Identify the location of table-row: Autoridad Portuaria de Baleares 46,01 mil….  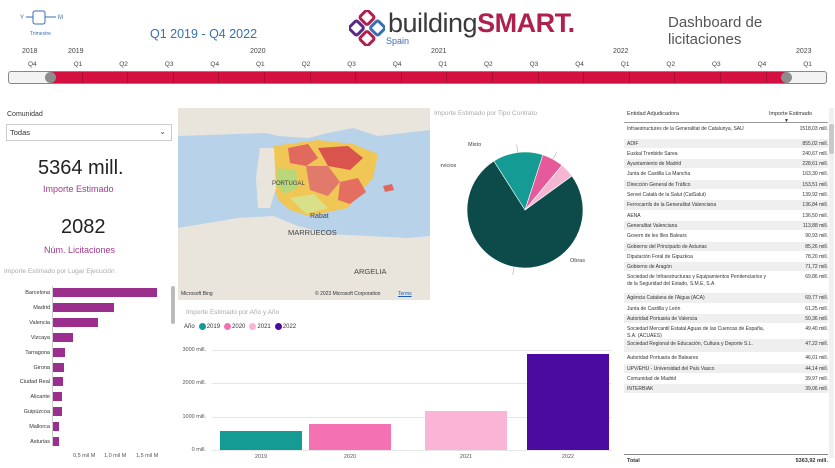
(726, 358).